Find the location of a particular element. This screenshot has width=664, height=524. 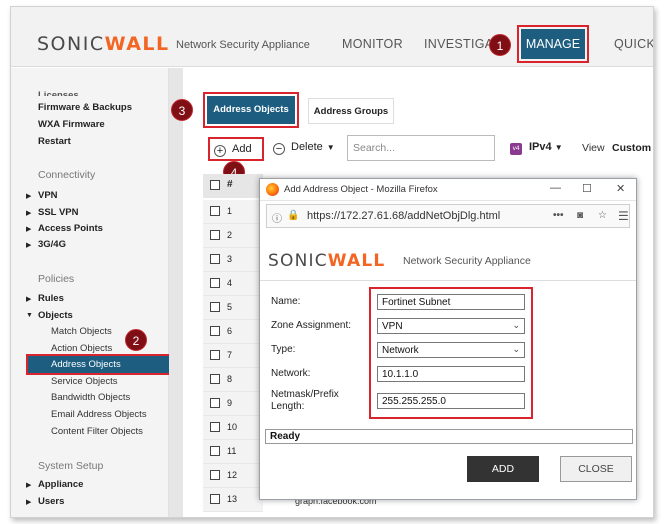

table-row: 13 is located at coordinates (233, 500).